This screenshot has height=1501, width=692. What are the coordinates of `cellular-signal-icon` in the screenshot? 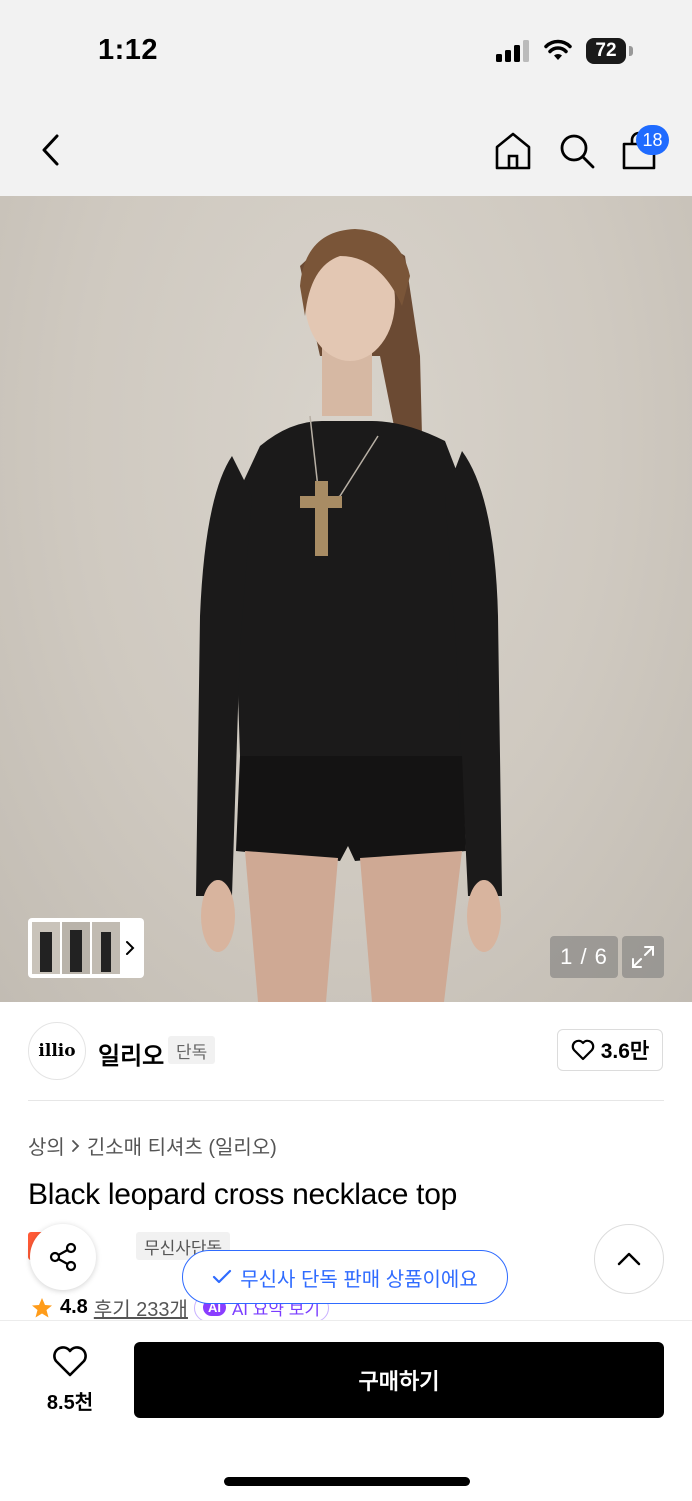 It's located at (512, 51).